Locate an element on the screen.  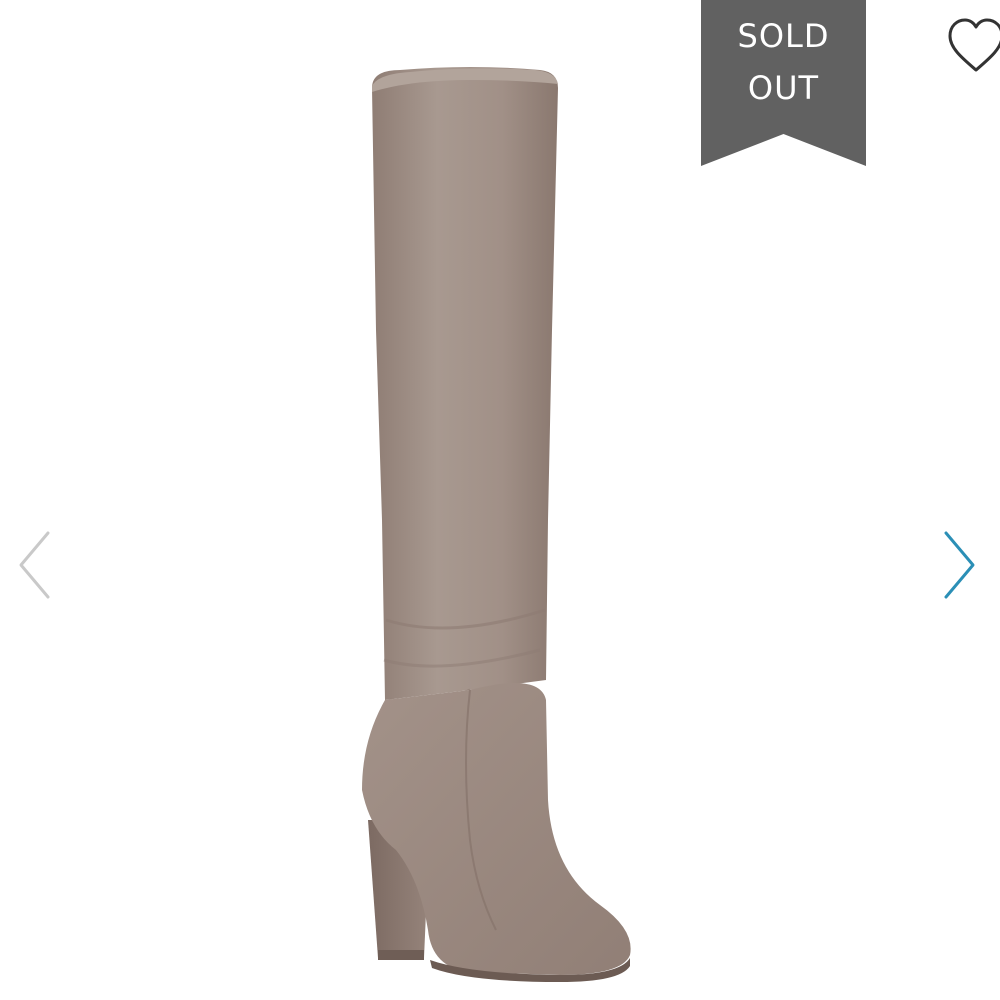
previous-image-button is located at coordinates (35, 565).